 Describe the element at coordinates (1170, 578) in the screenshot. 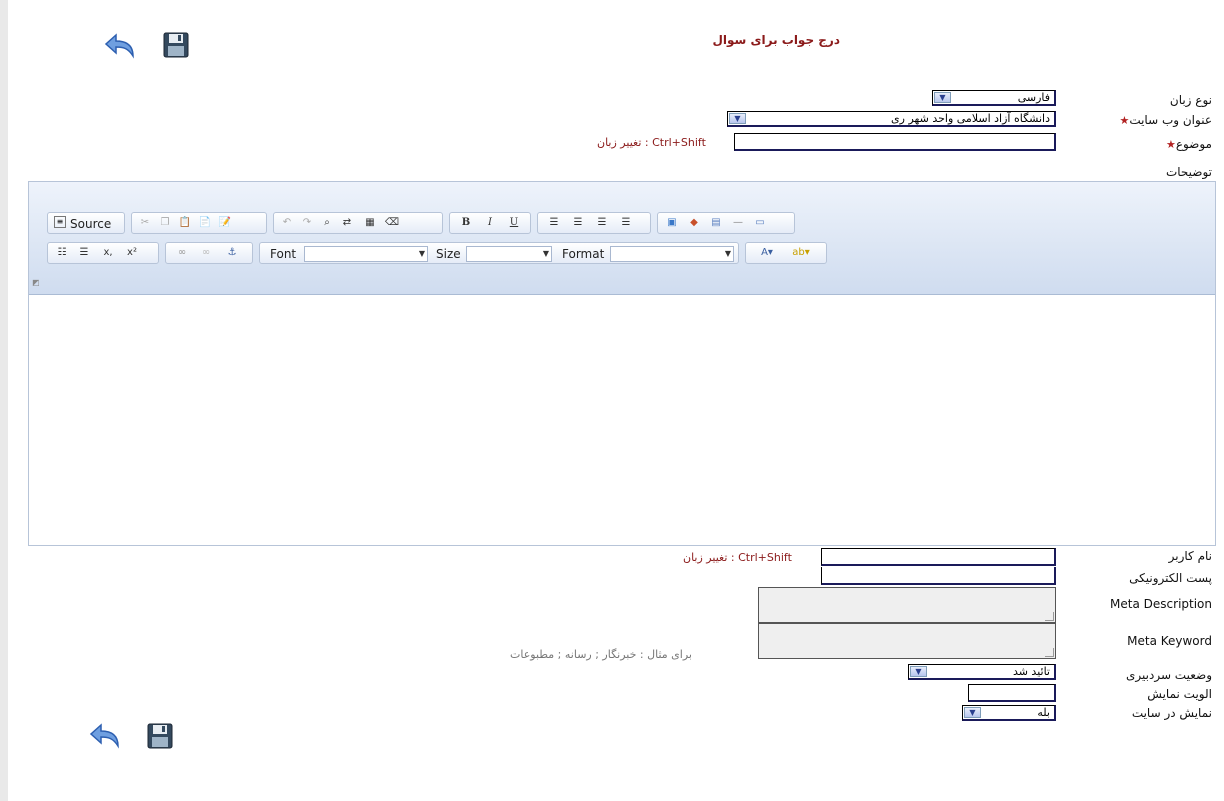

I see `email-label: پست الکترونیکی` at that location.